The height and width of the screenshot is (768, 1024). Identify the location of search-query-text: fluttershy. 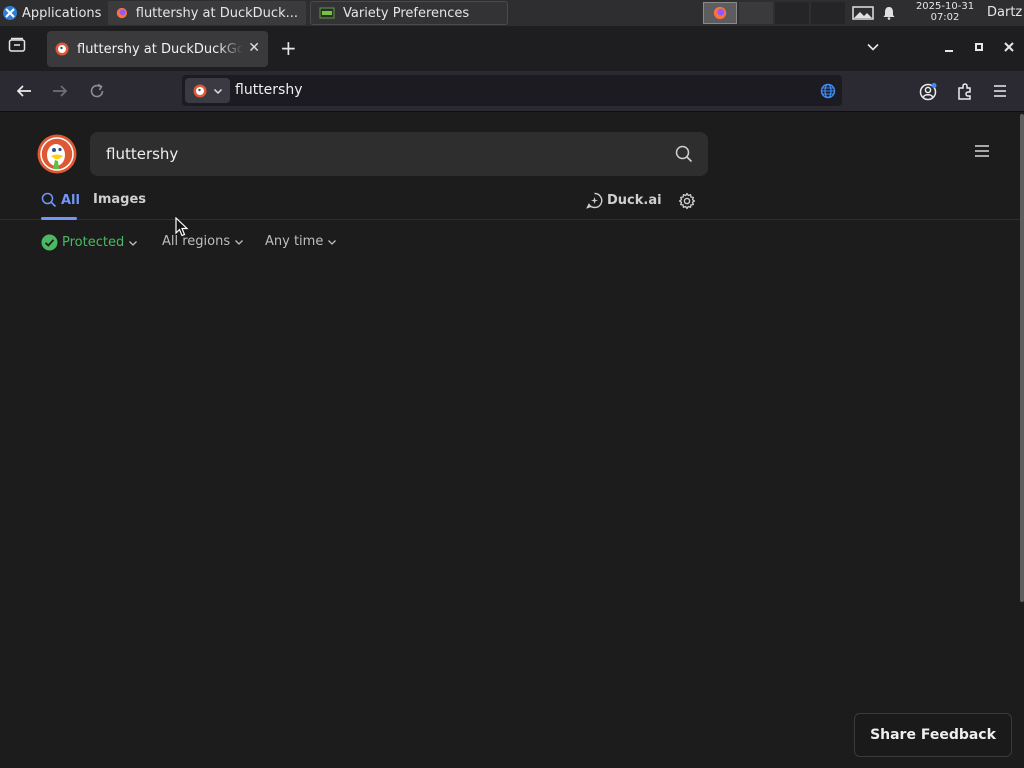
(142, 154).